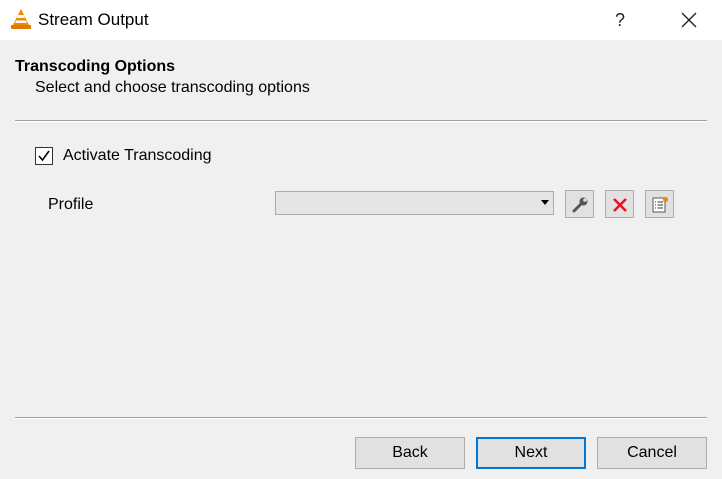  Describe the element at coordinates (361, 418) in the screenshot. I see `footer-divider` at that location.